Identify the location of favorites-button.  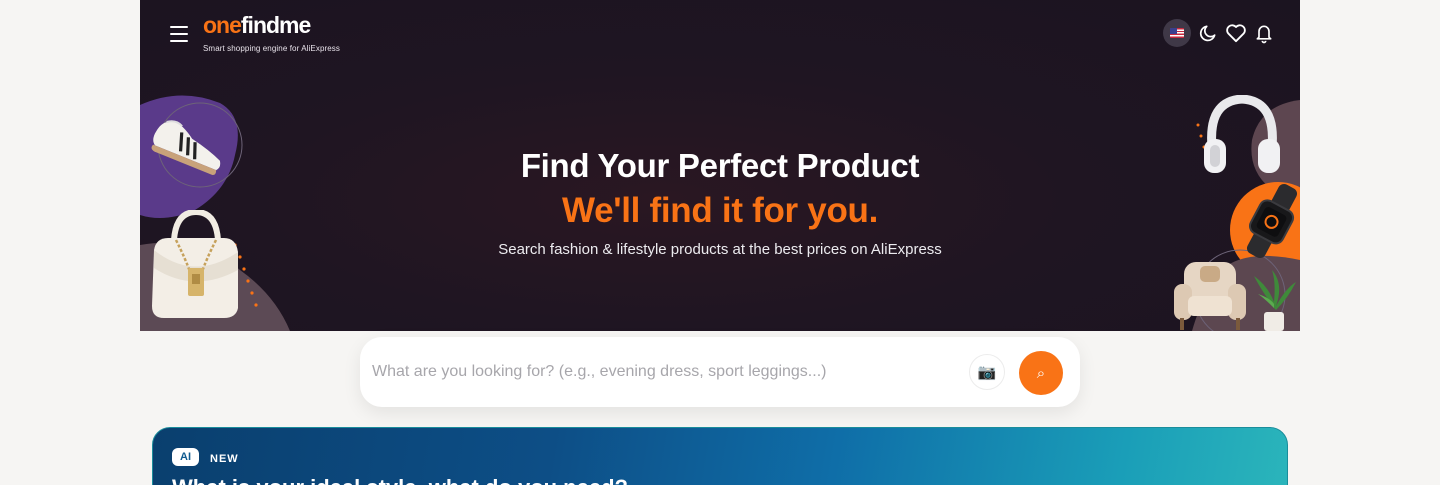
(1236, 33).